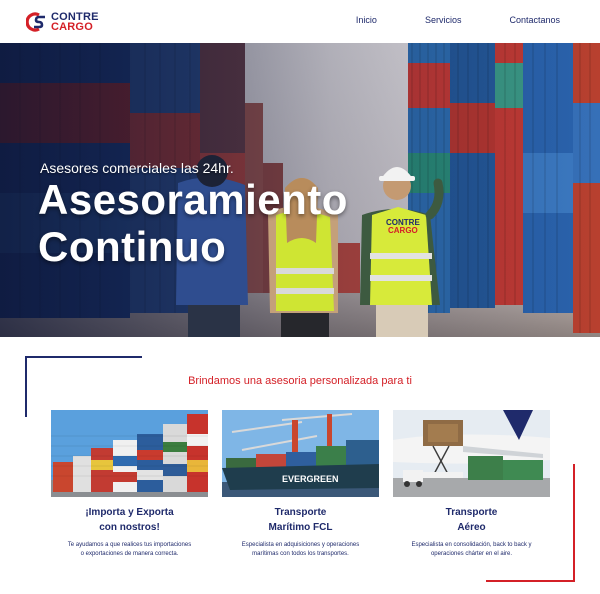 The image size is (600, 594). Describe the element at coordinates (129, 527) in the screenshot. I see `service-card-title-line2: con nostros!` at that location.